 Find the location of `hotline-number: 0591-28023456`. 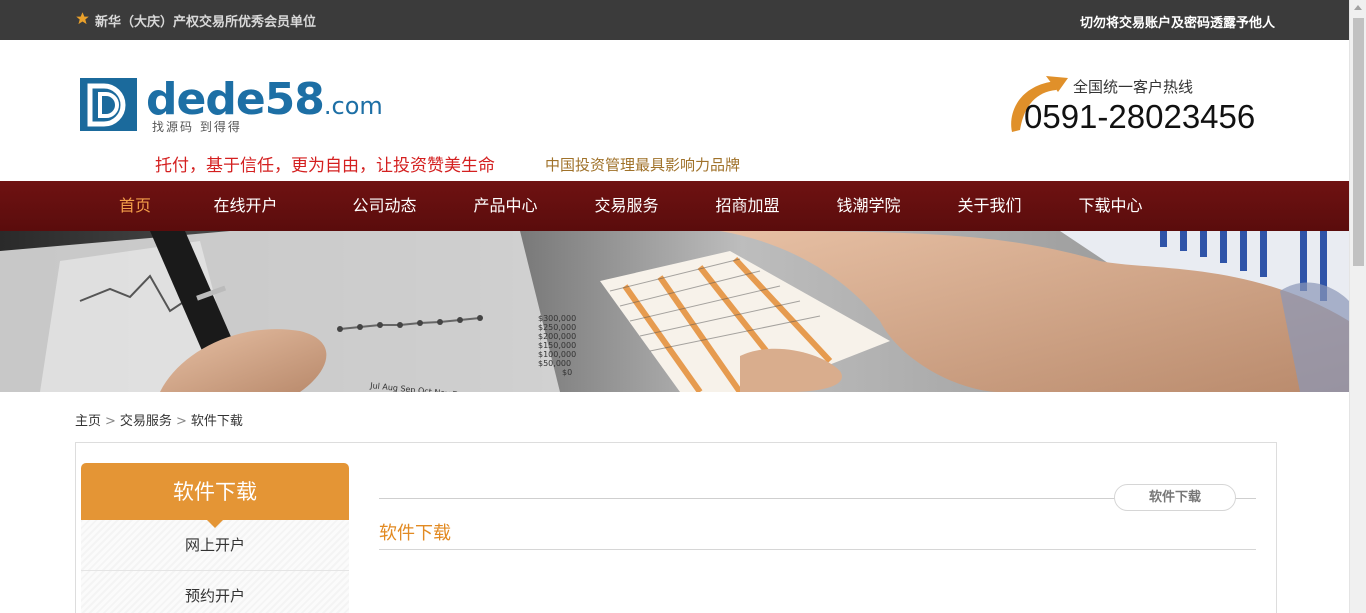

hotline-number: 0591-28023456 is located at coordinates (1140, 116).